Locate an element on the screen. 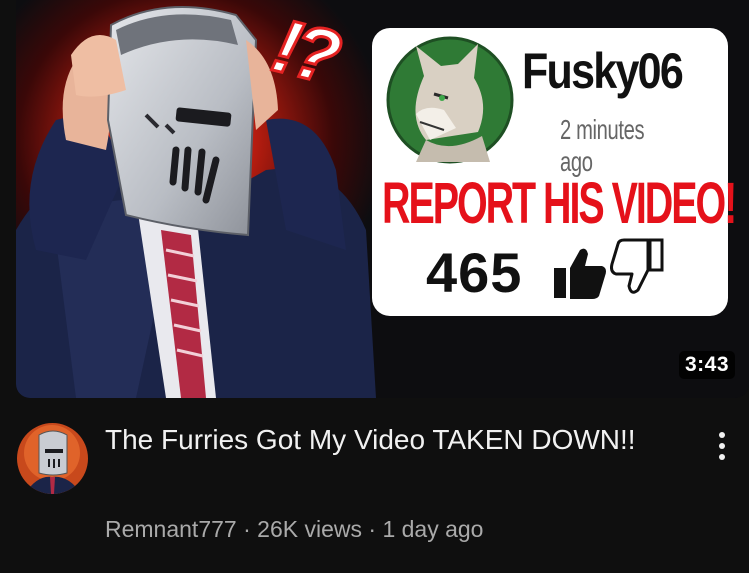 The height and width of the screenshot is (573, 749). comment-text: REPORT HIS VIDEO! is located at coordinates (559, 203).